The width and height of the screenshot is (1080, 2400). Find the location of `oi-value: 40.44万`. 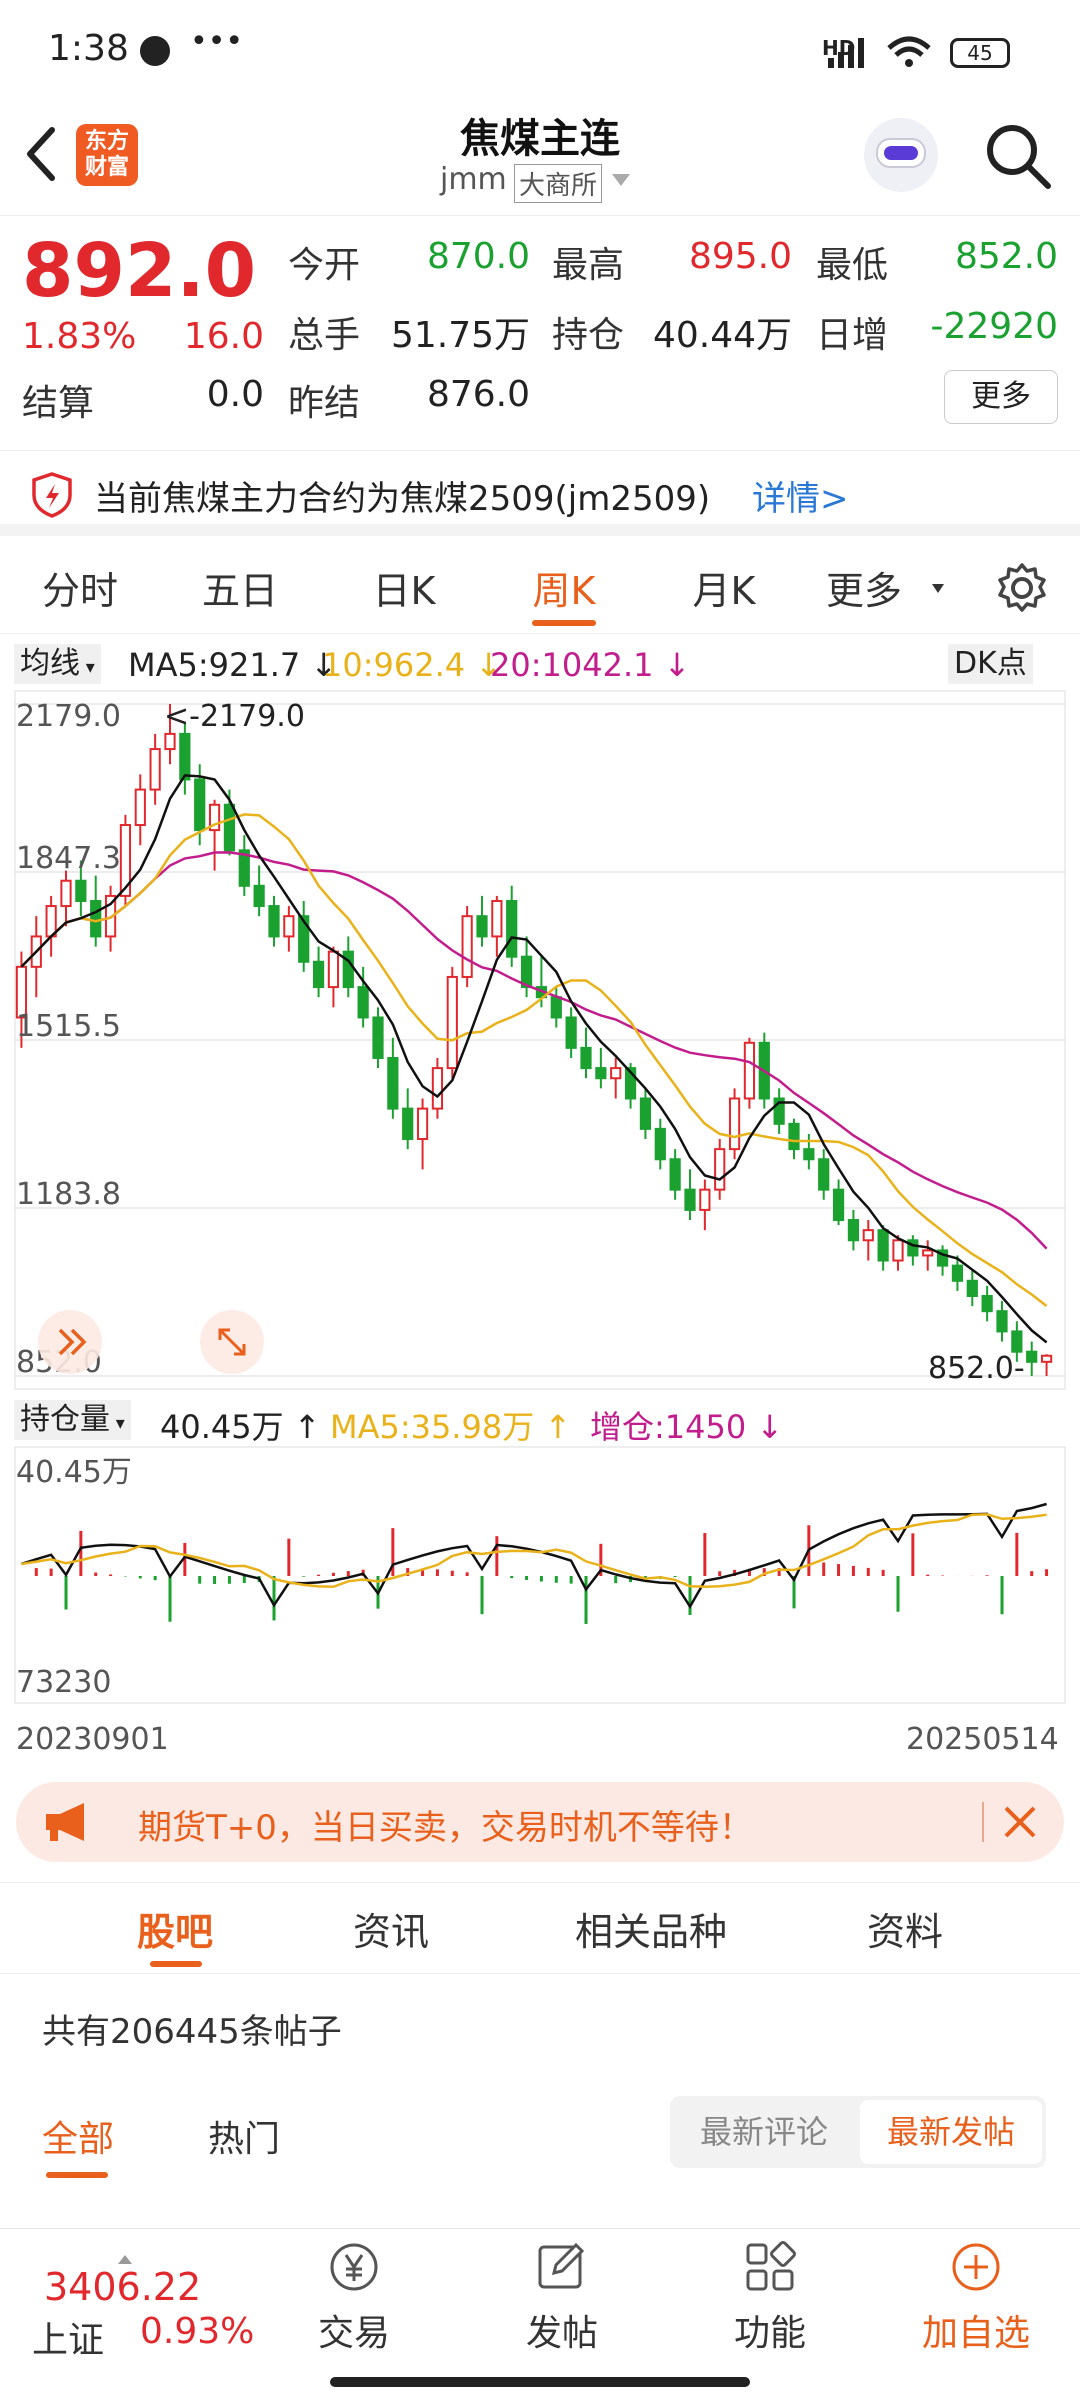

oi-value: 40.44万 is located at coordinates (722, 335).